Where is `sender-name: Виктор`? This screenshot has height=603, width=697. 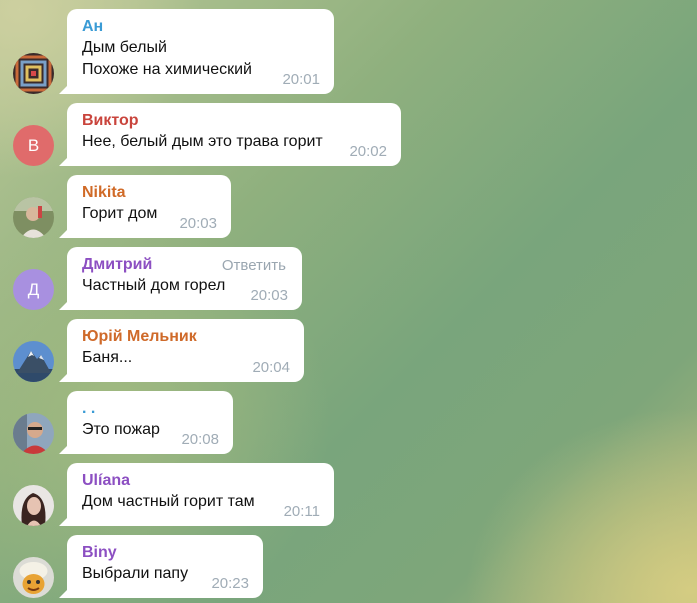
sender-name: Виктор is located at coordinates (234, 121).